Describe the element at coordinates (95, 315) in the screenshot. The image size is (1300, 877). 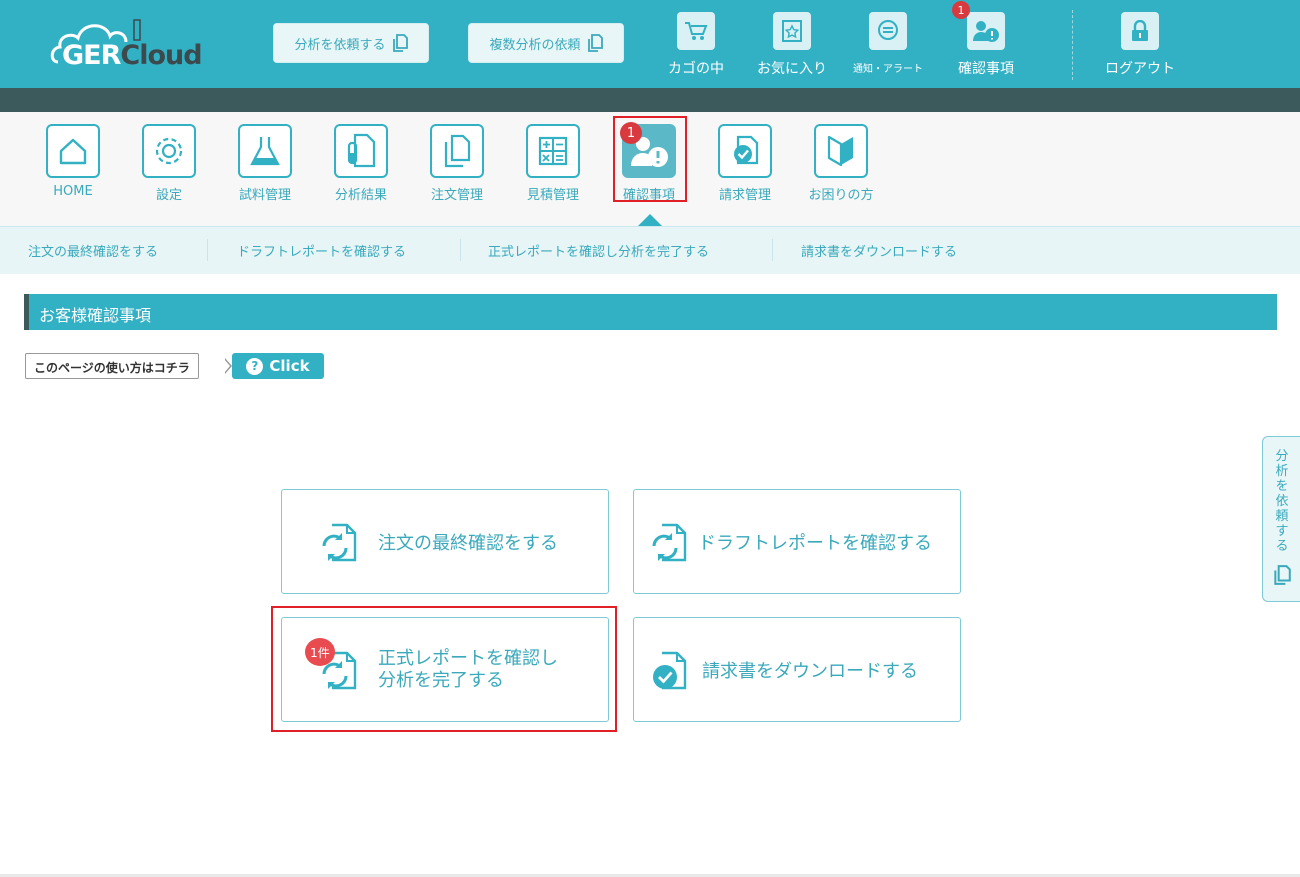
I see `section-title: お客様確認事項` at that location.